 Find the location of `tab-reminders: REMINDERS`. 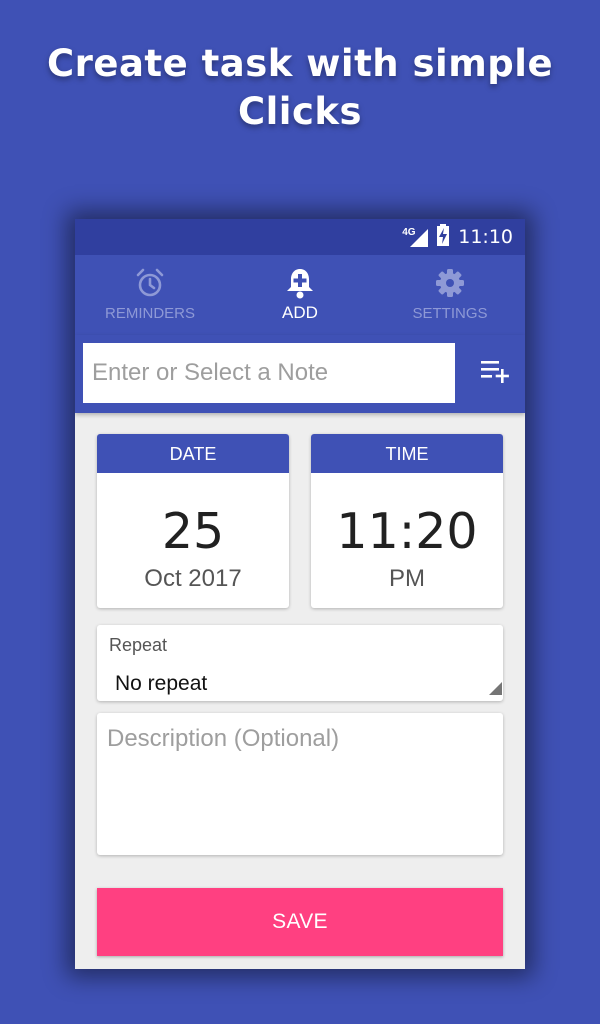

tab-reminders: REMINDERS is located at coordinates (150, 295).